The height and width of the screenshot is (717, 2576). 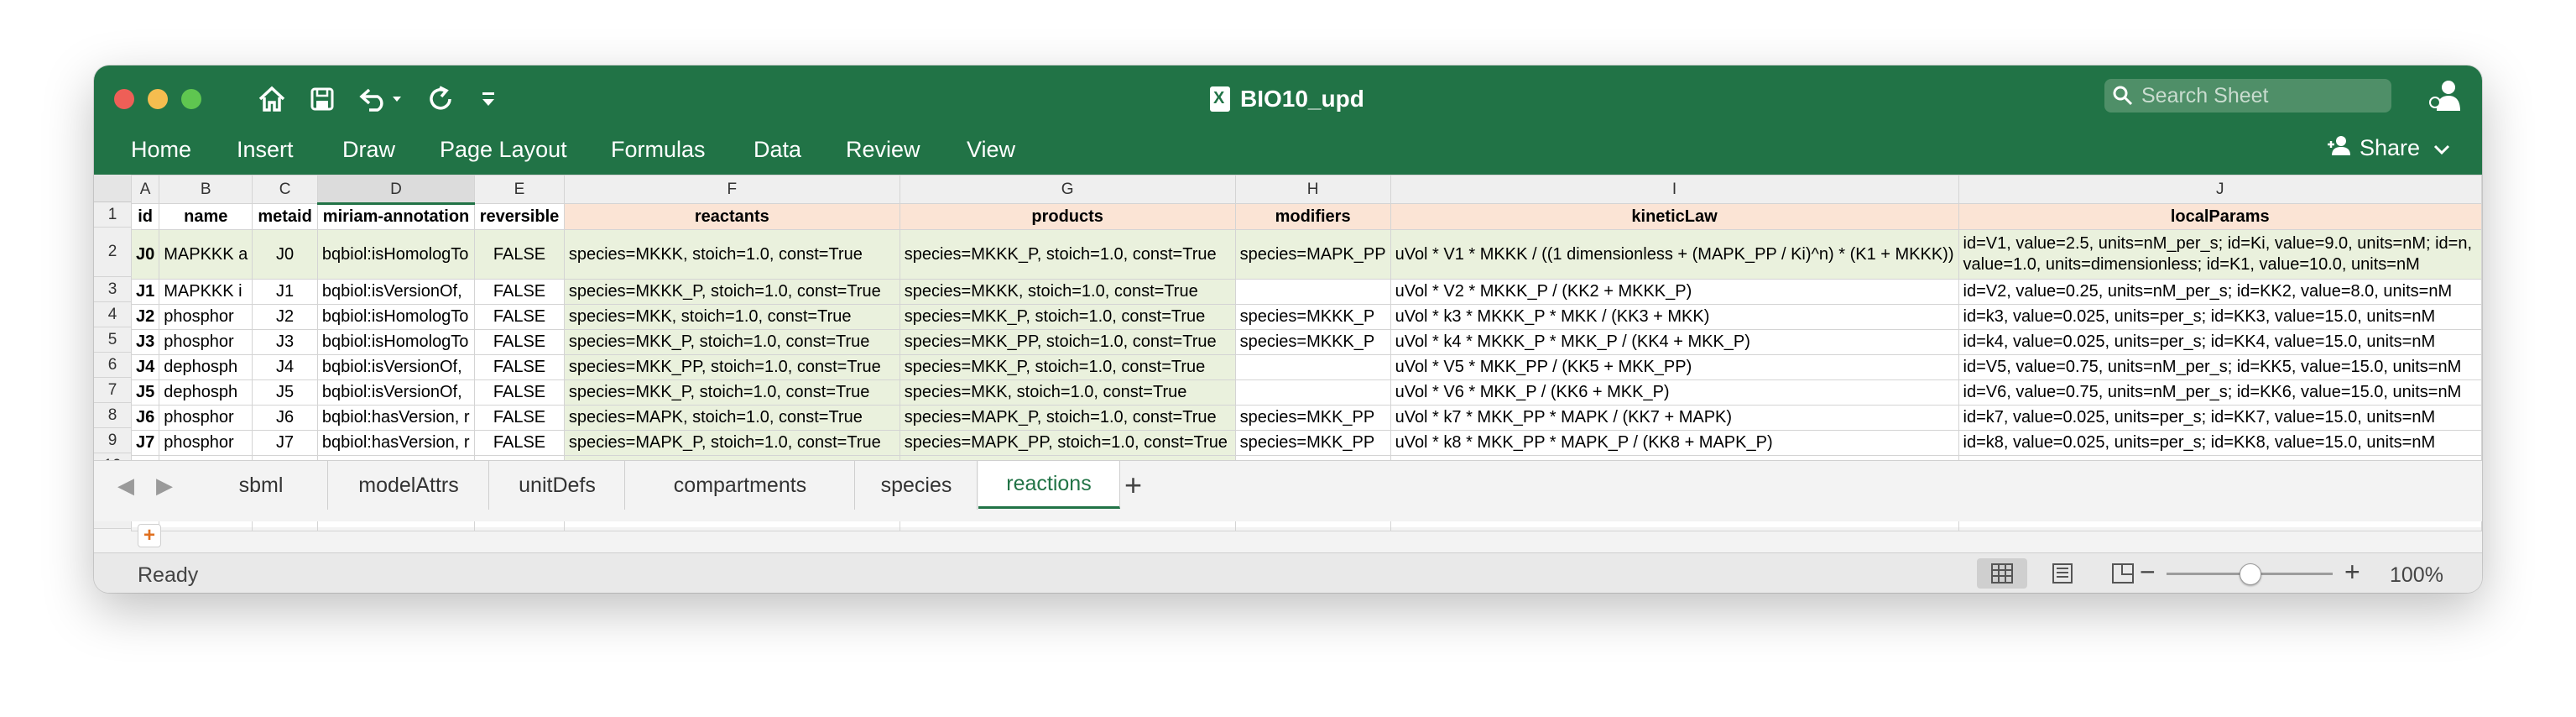 I want to click on normal-view-icon, so click(x=2002, y=574).